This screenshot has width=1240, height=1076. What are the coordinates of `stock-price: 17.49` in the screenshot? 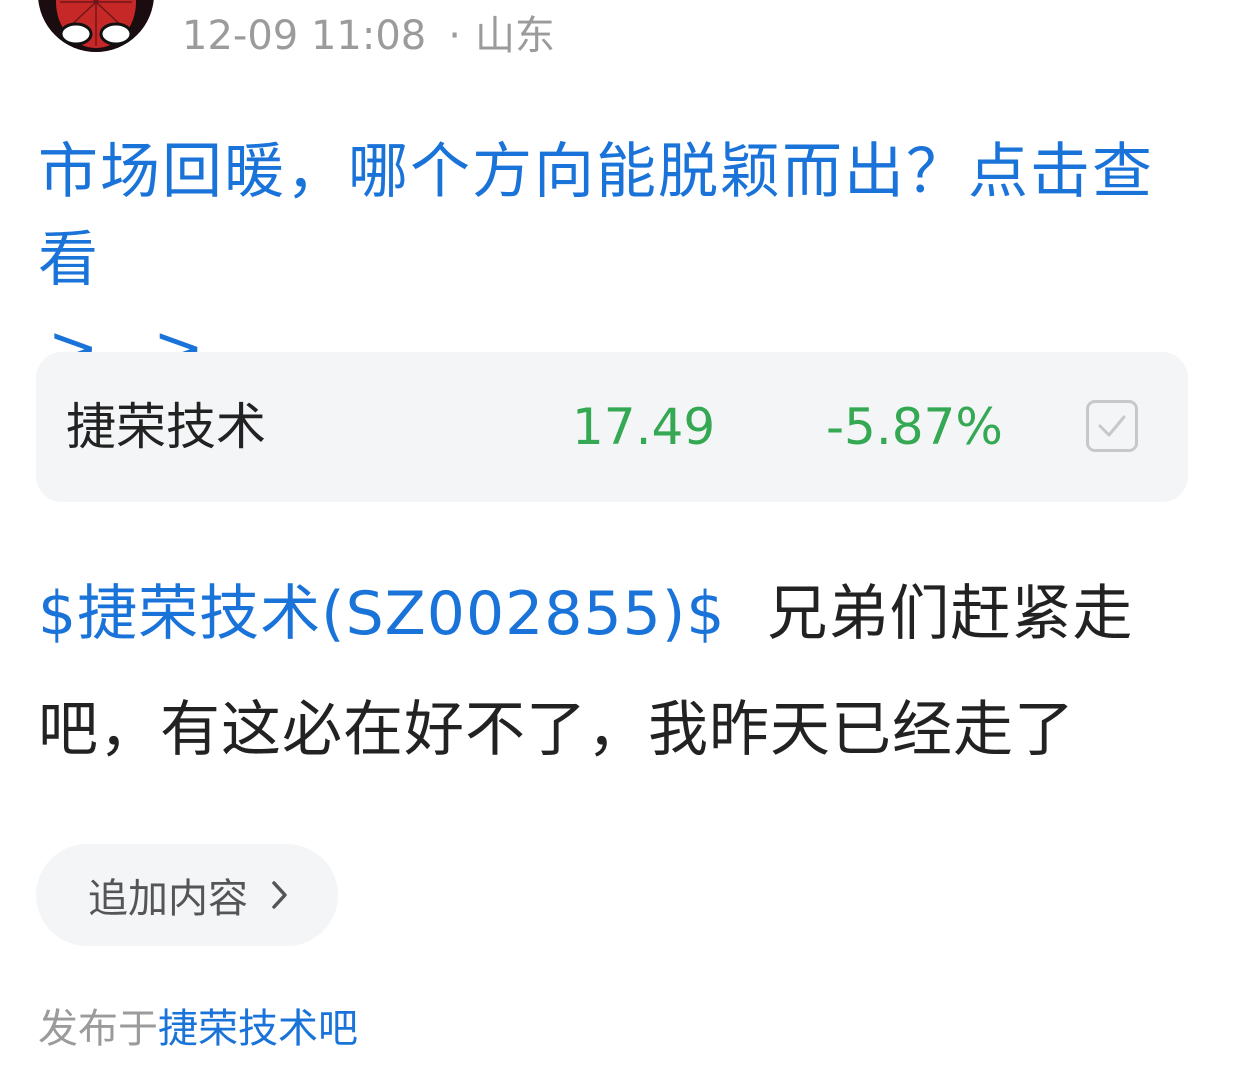 It's located at (644, 427).